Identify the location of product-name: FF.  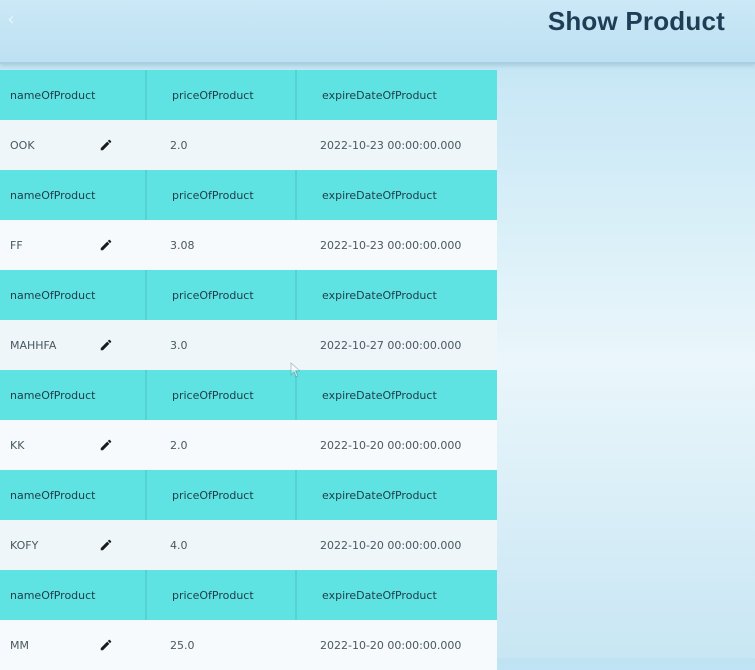
(16, 245).